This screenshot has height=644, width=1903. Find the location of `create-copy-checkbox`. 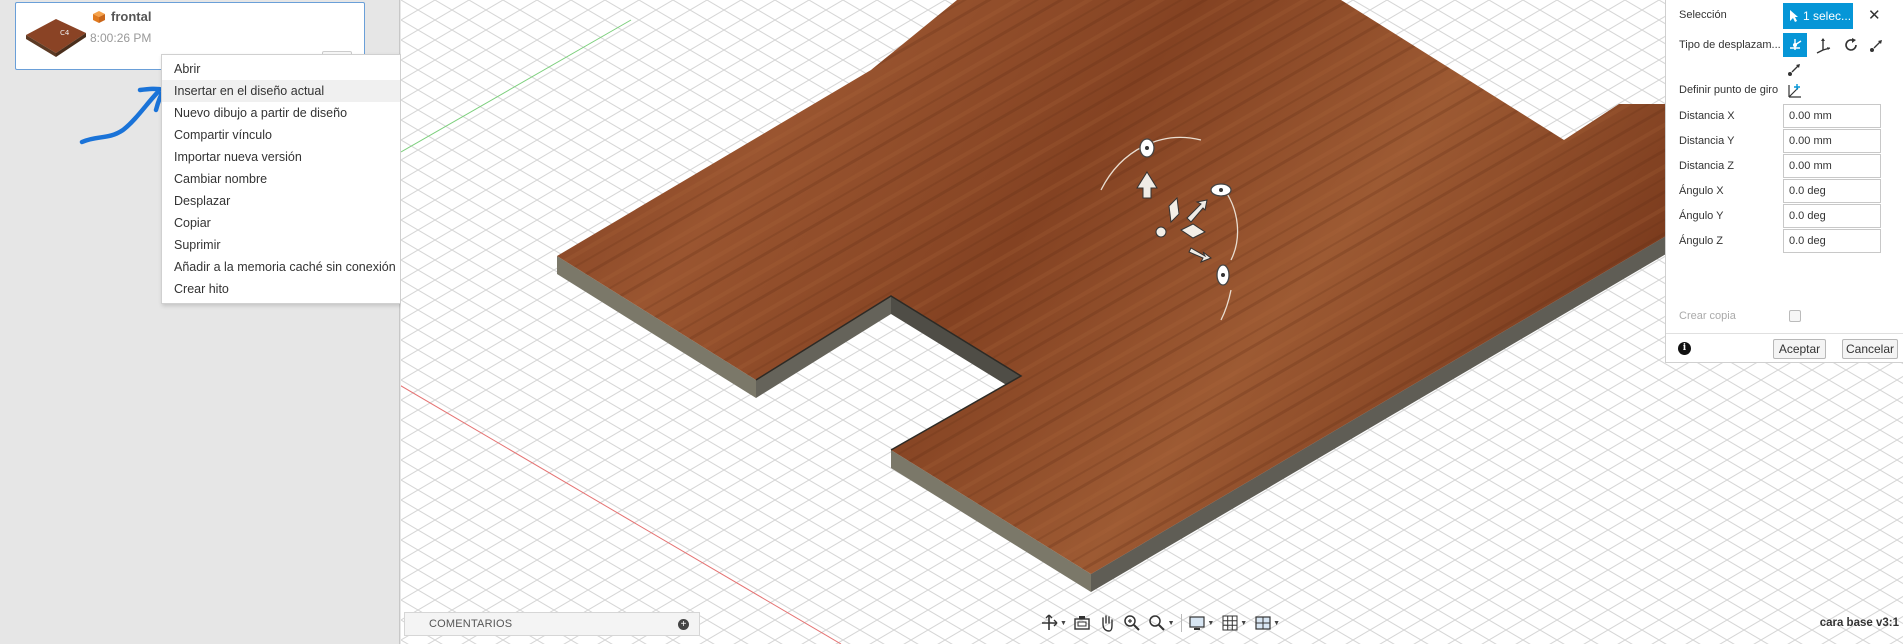

create-copy-checkbox is located at coordinates (1795, 316).